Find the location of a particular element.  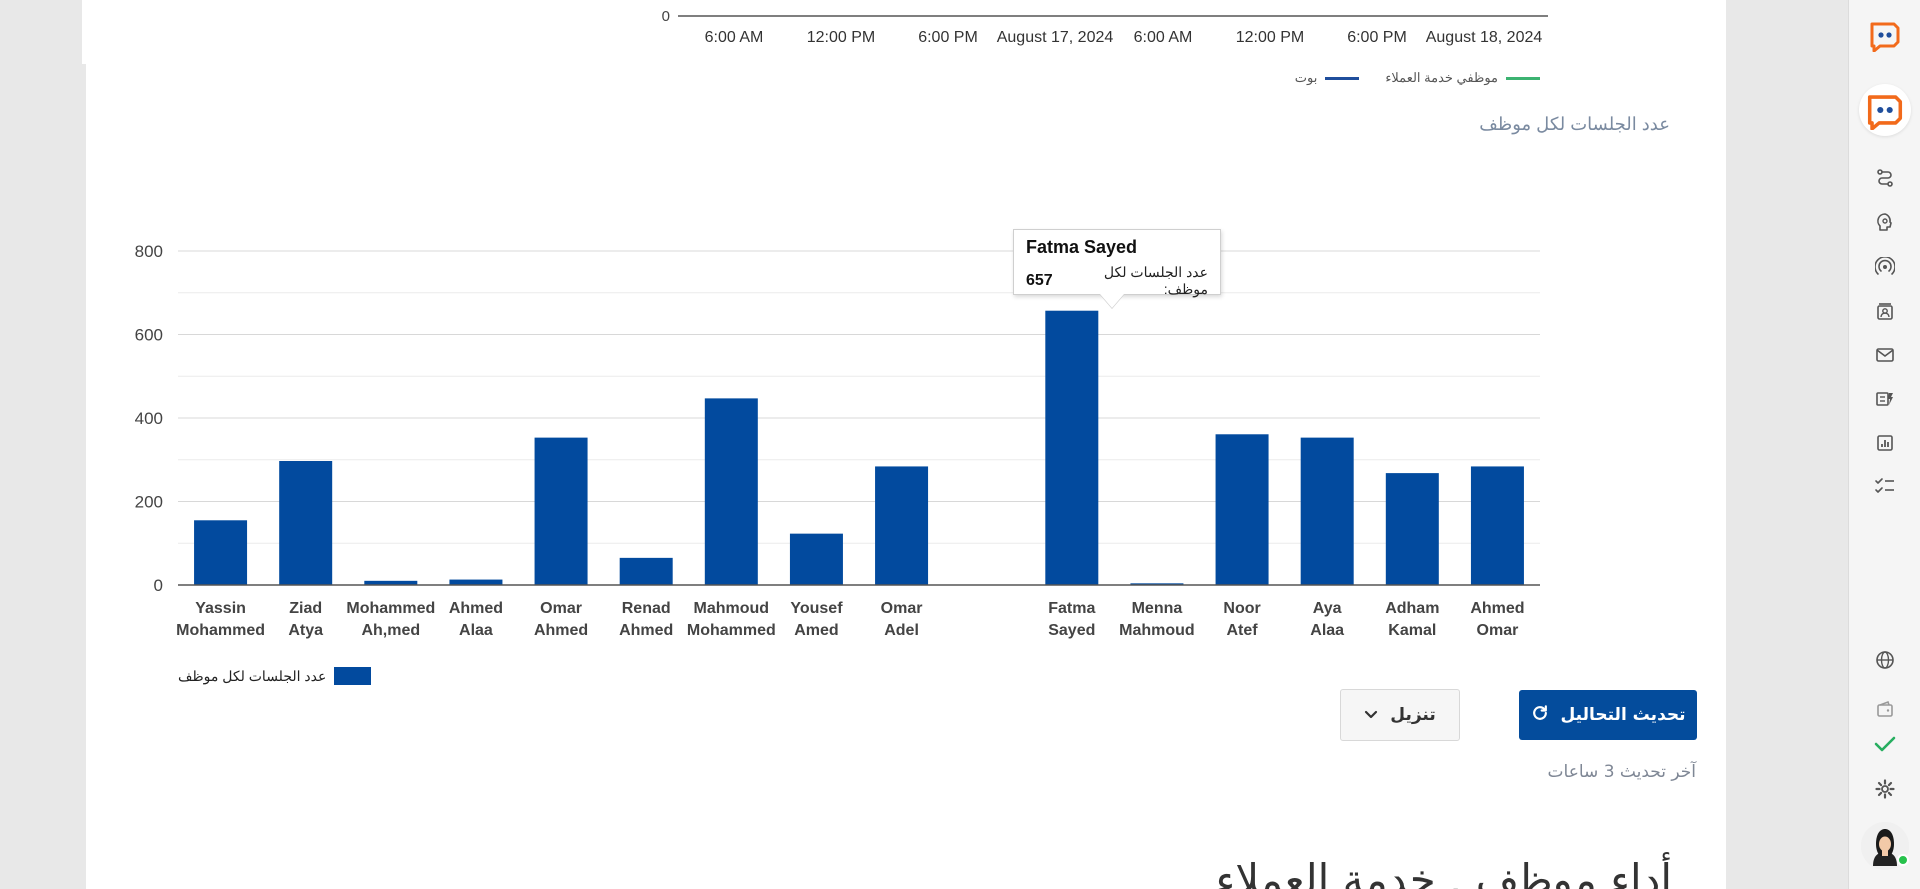

tooltip-arrow is located at coordinates (1112, 301).